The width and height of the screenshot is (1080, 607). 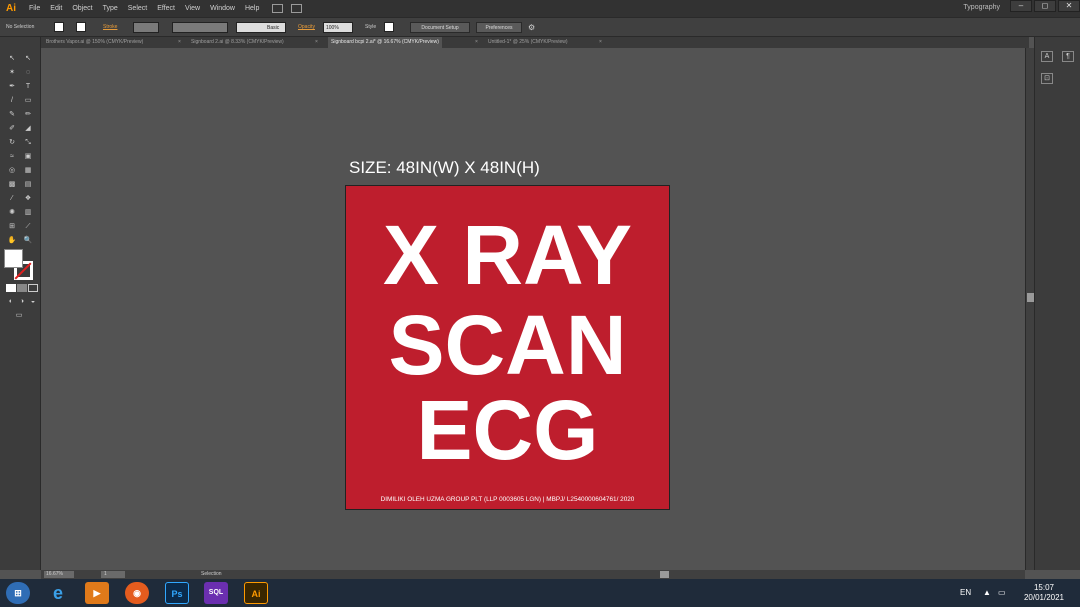 What do you see at coordinates (22, 288) in the screenshot?
I see `gradient-mode-icon` at bounding box center [22, 288].